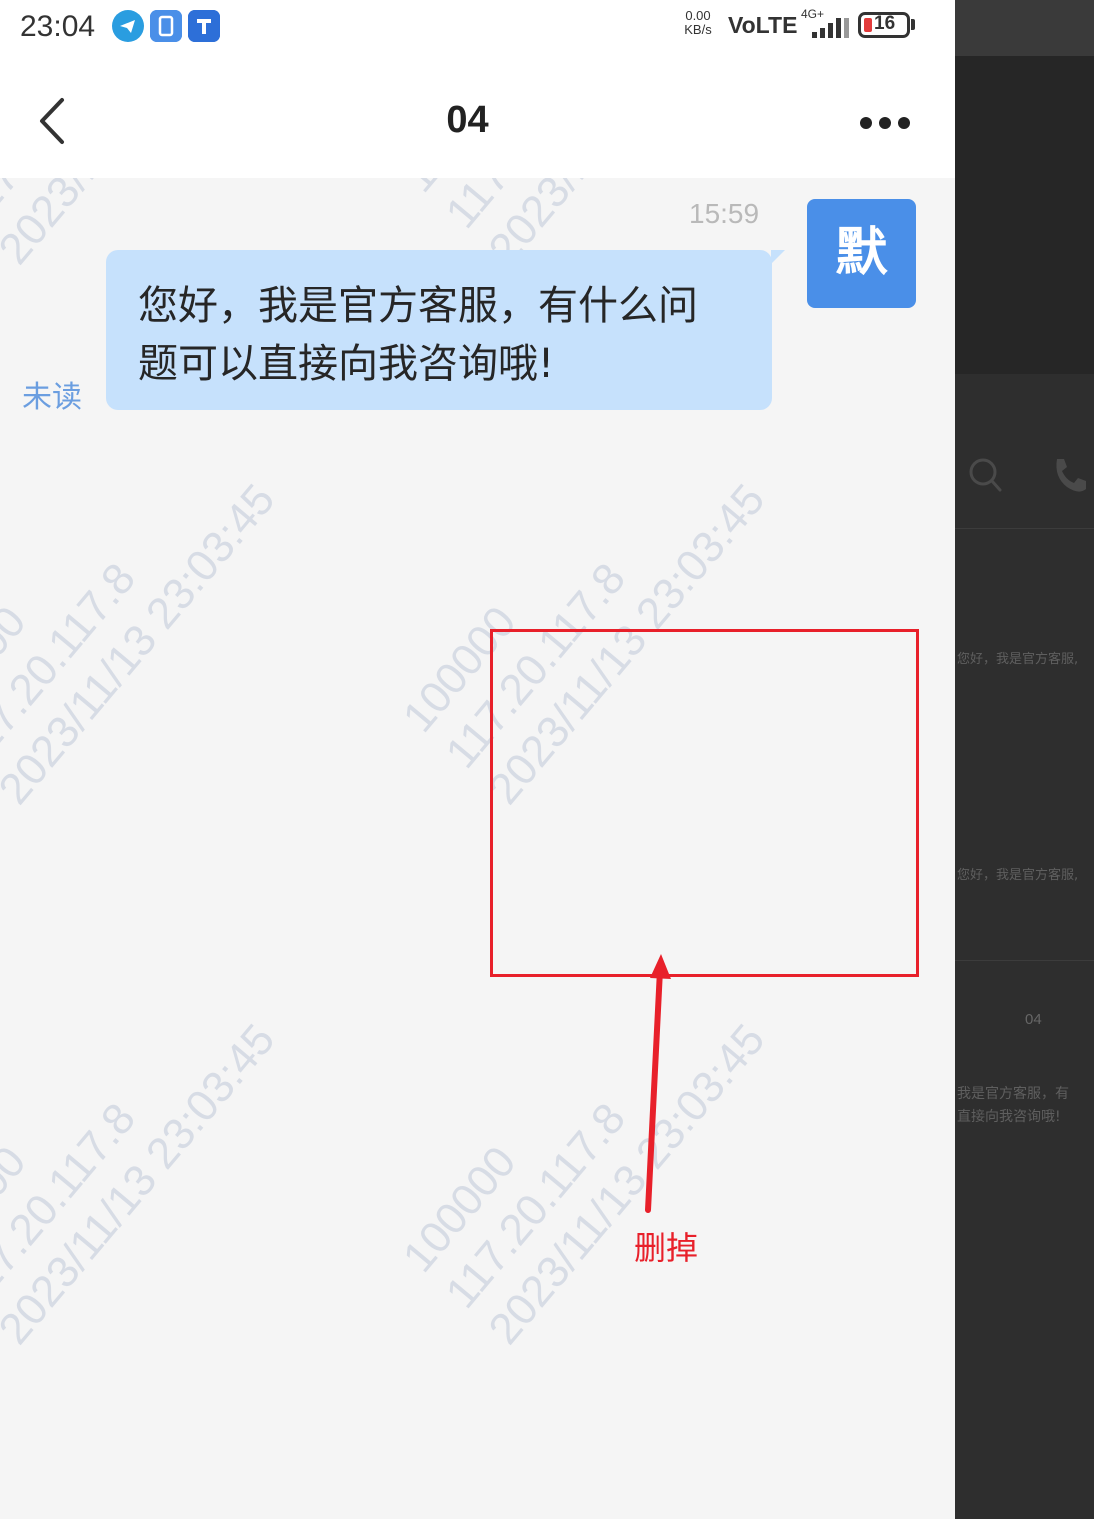  I want to click on signal-icon, so click(830, 27).